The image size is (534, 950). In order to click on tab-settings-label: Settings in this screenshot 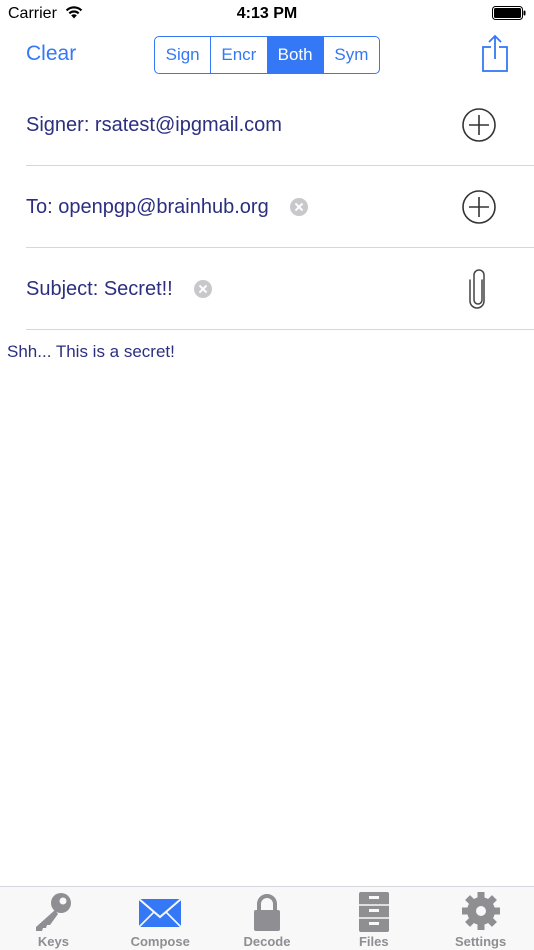, I will do `click(480, 941)`.